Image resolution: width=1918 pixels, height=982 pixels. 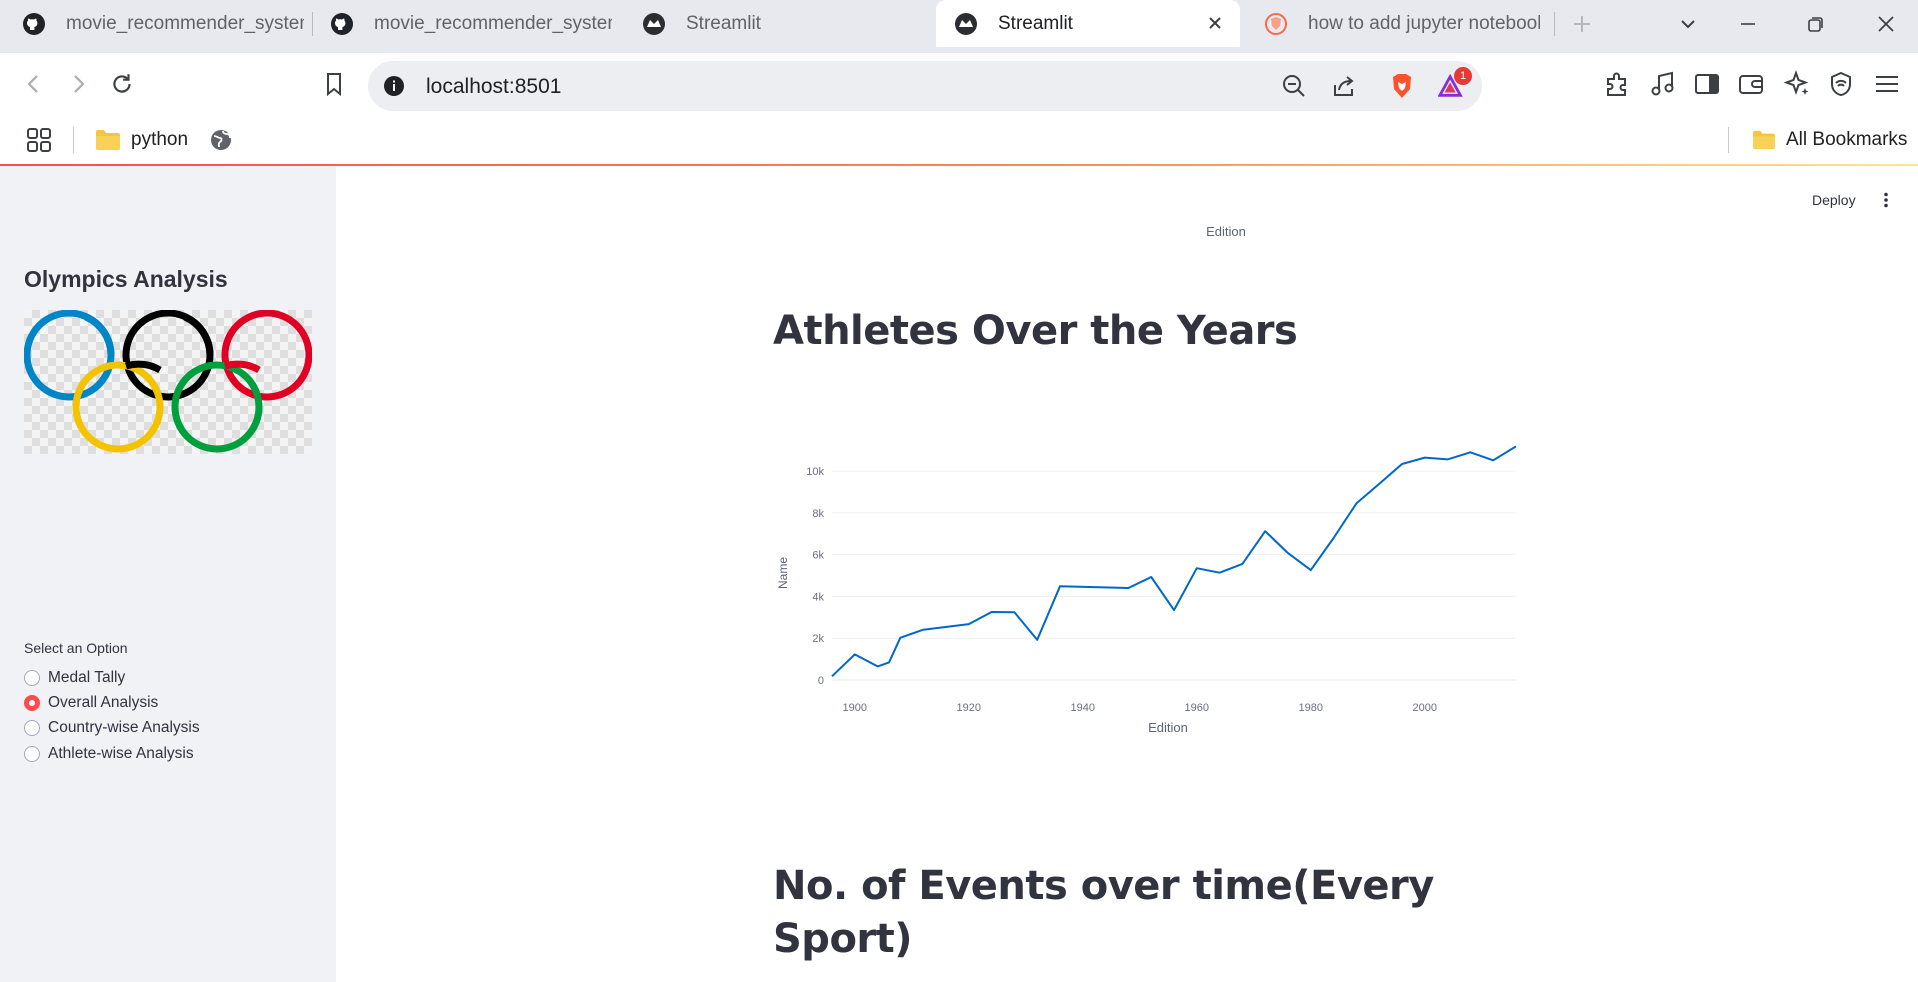 What do you see at coordinates (1168, 727) in the screenshot?
I see `x-axis-title: Edition` at bounding box center [1168, 727].